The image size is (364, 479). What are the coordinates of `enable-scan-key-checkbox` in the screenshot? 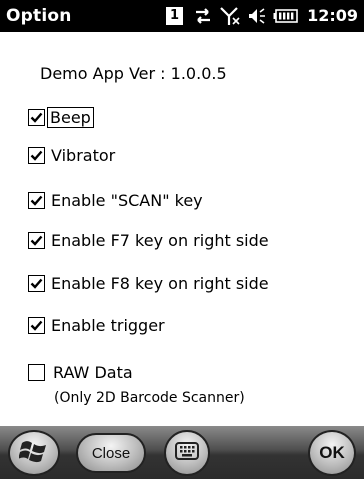 It's located at (36, 200).